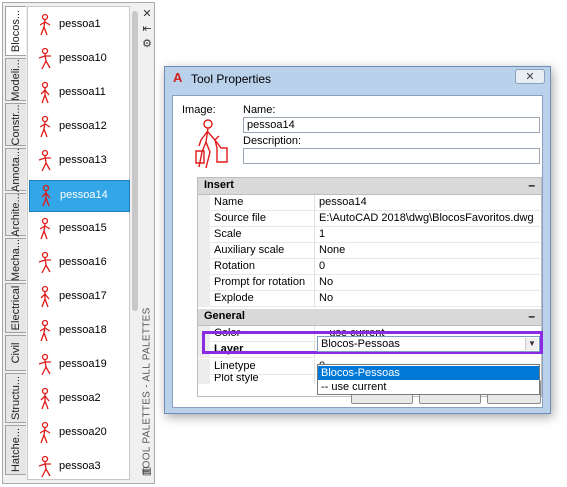 Image resolution: width=567 pixels, height=487 pixels. Describe the element at coordinates (83, 262) in the screenshot. I see `palette-tool-label: pessoa16` at that location.